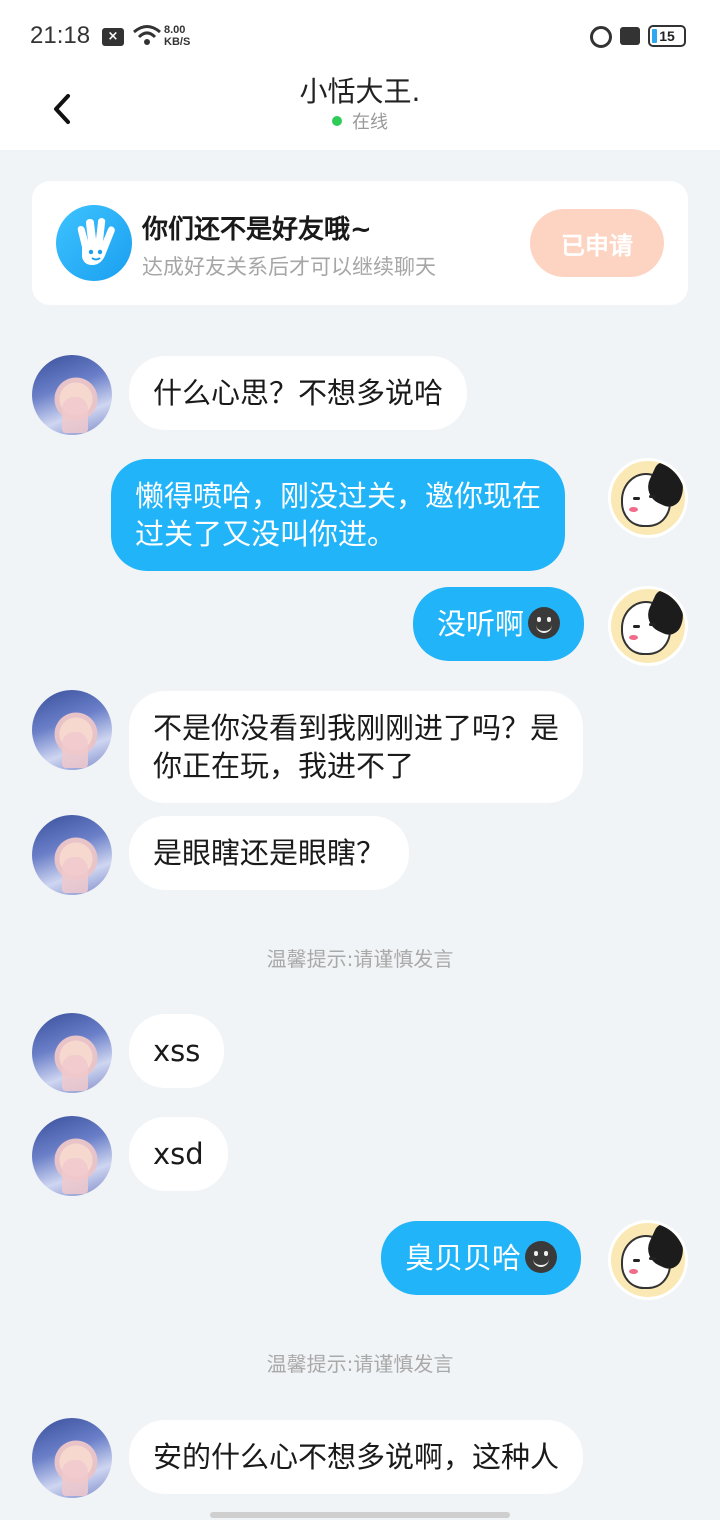  I want to click on data-saver-icon, so click(601, 37).